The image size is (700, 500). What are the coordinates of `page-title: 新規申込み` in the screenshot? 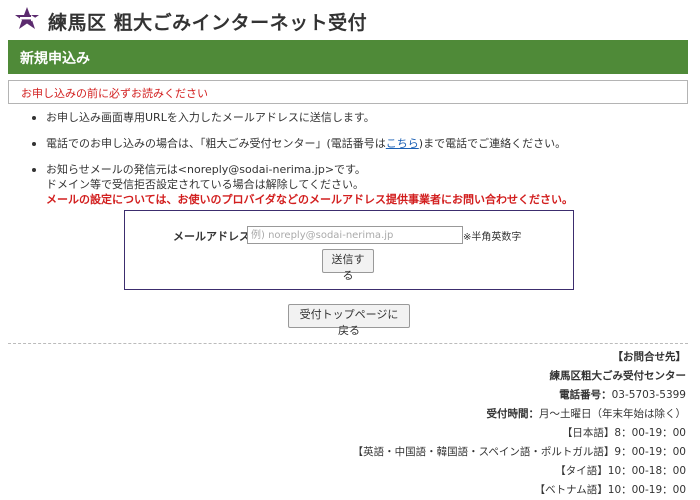 It's located at (55, 59).